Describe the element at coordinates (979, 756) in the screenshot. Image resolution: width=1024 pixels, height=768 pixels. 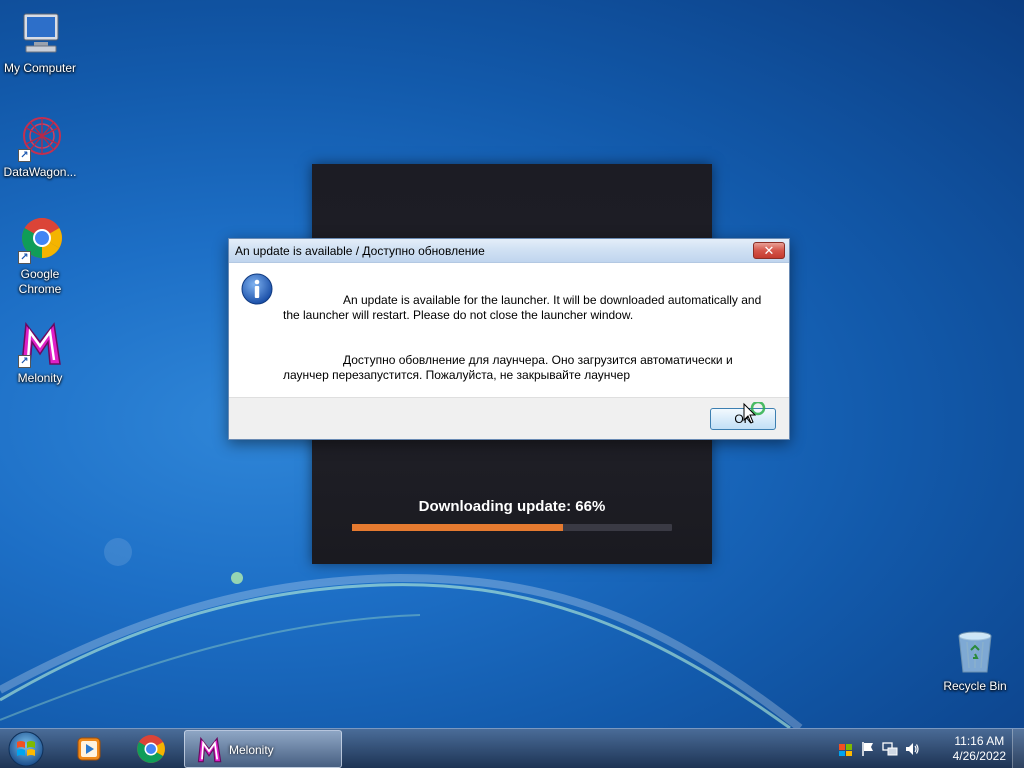
I see `clock-date: 4/26/2022` at that location.